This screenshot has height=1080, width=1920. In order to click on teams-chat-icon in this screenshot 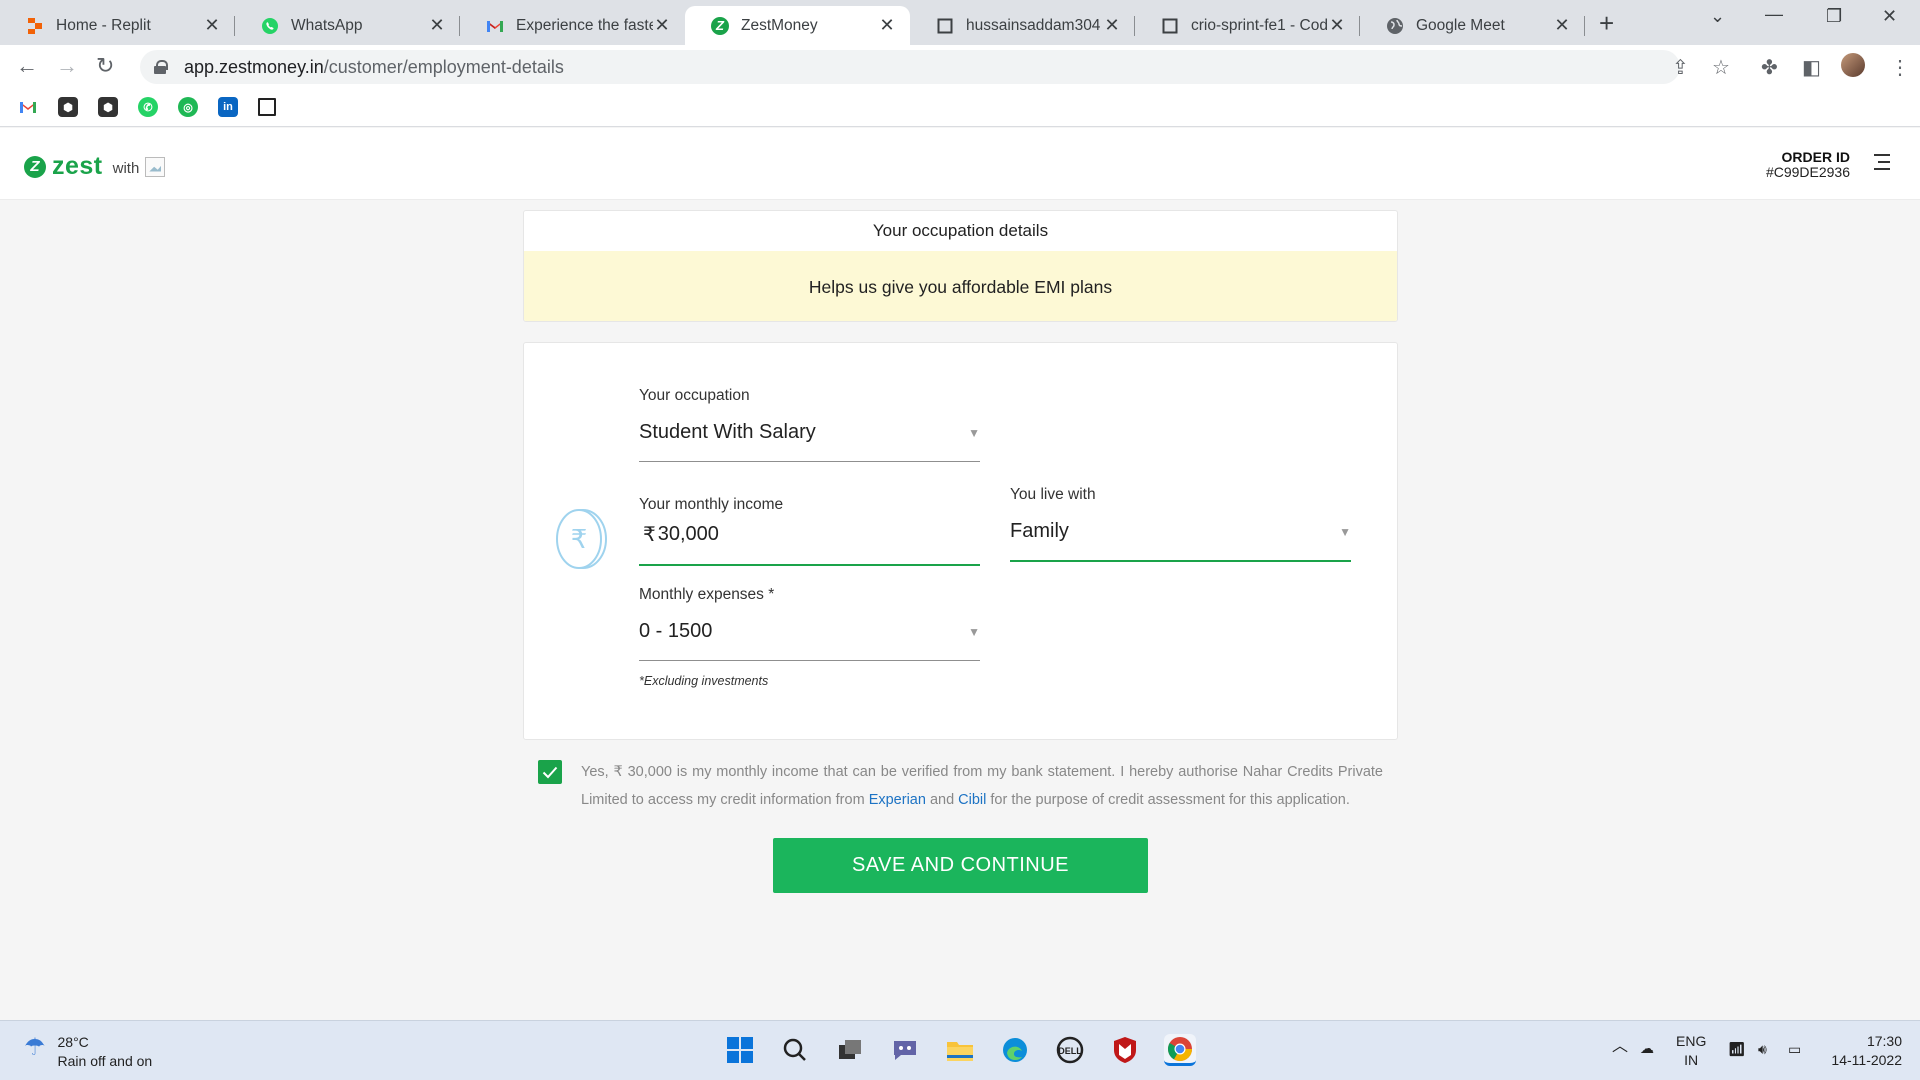, I will do `click(905, 1050)`.